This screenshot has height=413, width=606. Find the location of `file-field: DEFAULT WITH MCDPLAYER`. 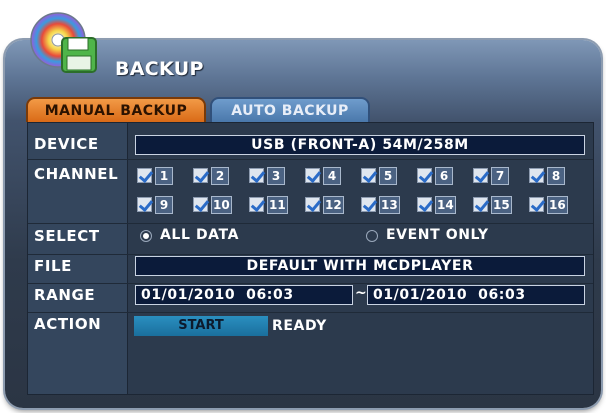

file-field: DEFAULT WITH MCDPLAYER is located at coordinates (360, 266).